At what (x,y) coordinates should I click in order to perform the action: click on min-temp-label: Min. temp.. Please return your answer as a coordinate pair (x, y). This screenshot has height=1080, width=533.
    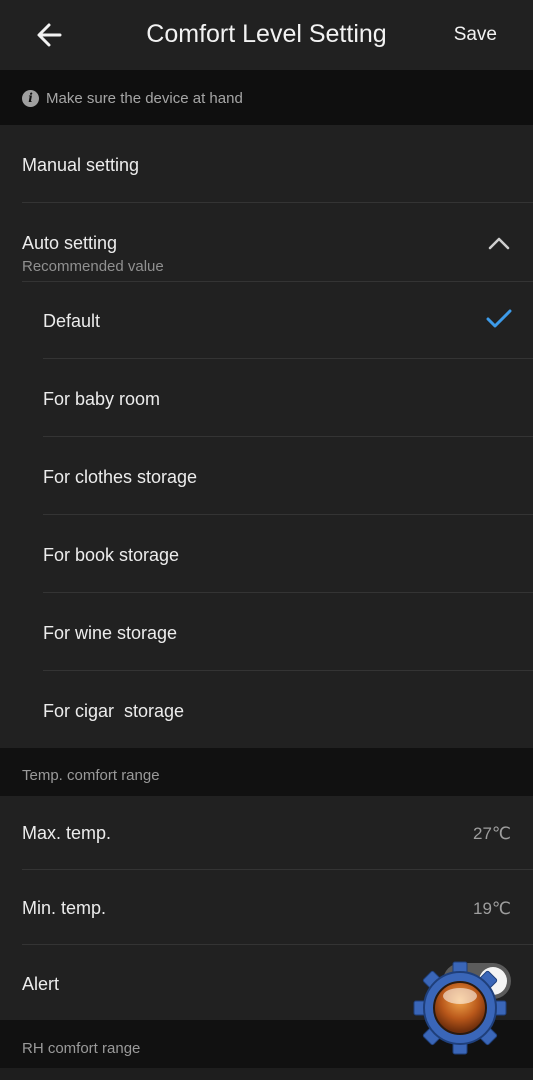
    Looking at the image, I should click on (64, 908).